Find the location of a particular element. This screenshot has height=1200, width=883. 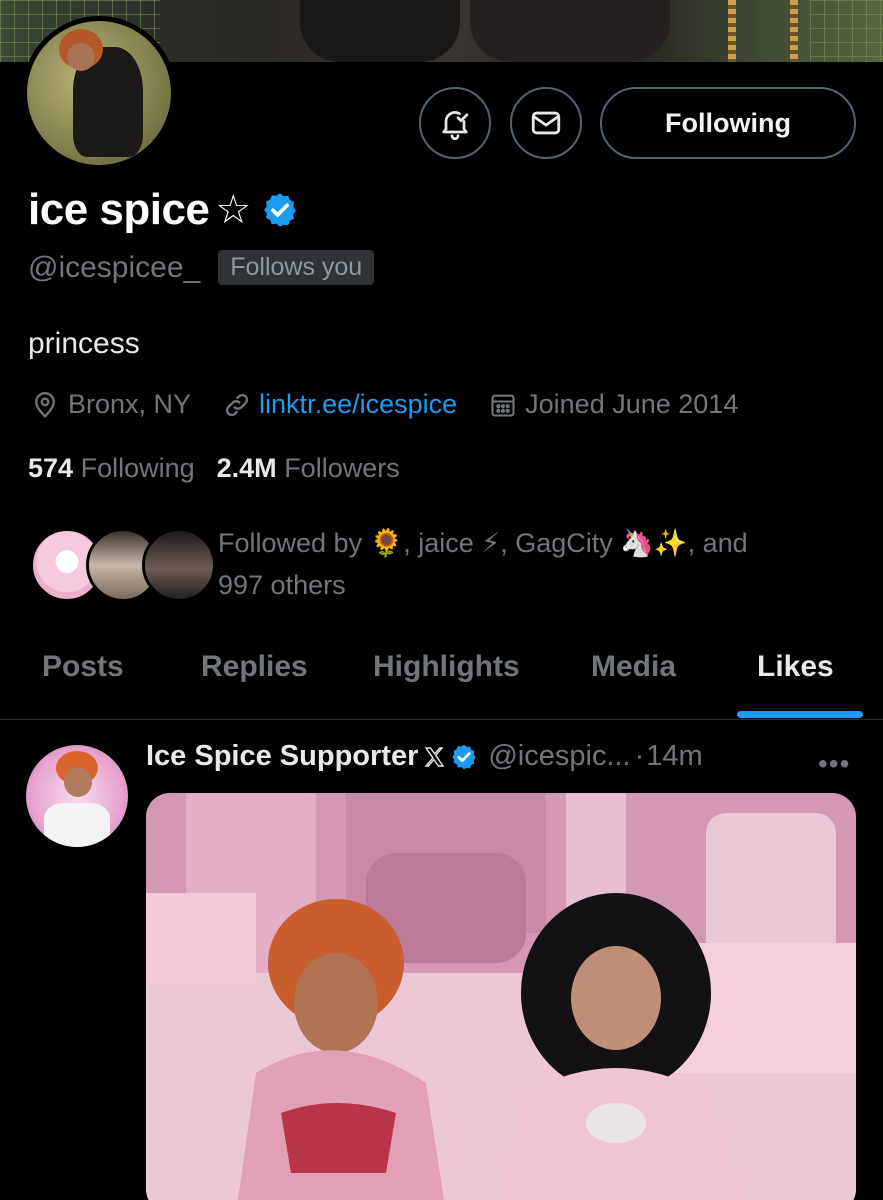

location-text: Bronx, NY is located at coordinates (130, 404).